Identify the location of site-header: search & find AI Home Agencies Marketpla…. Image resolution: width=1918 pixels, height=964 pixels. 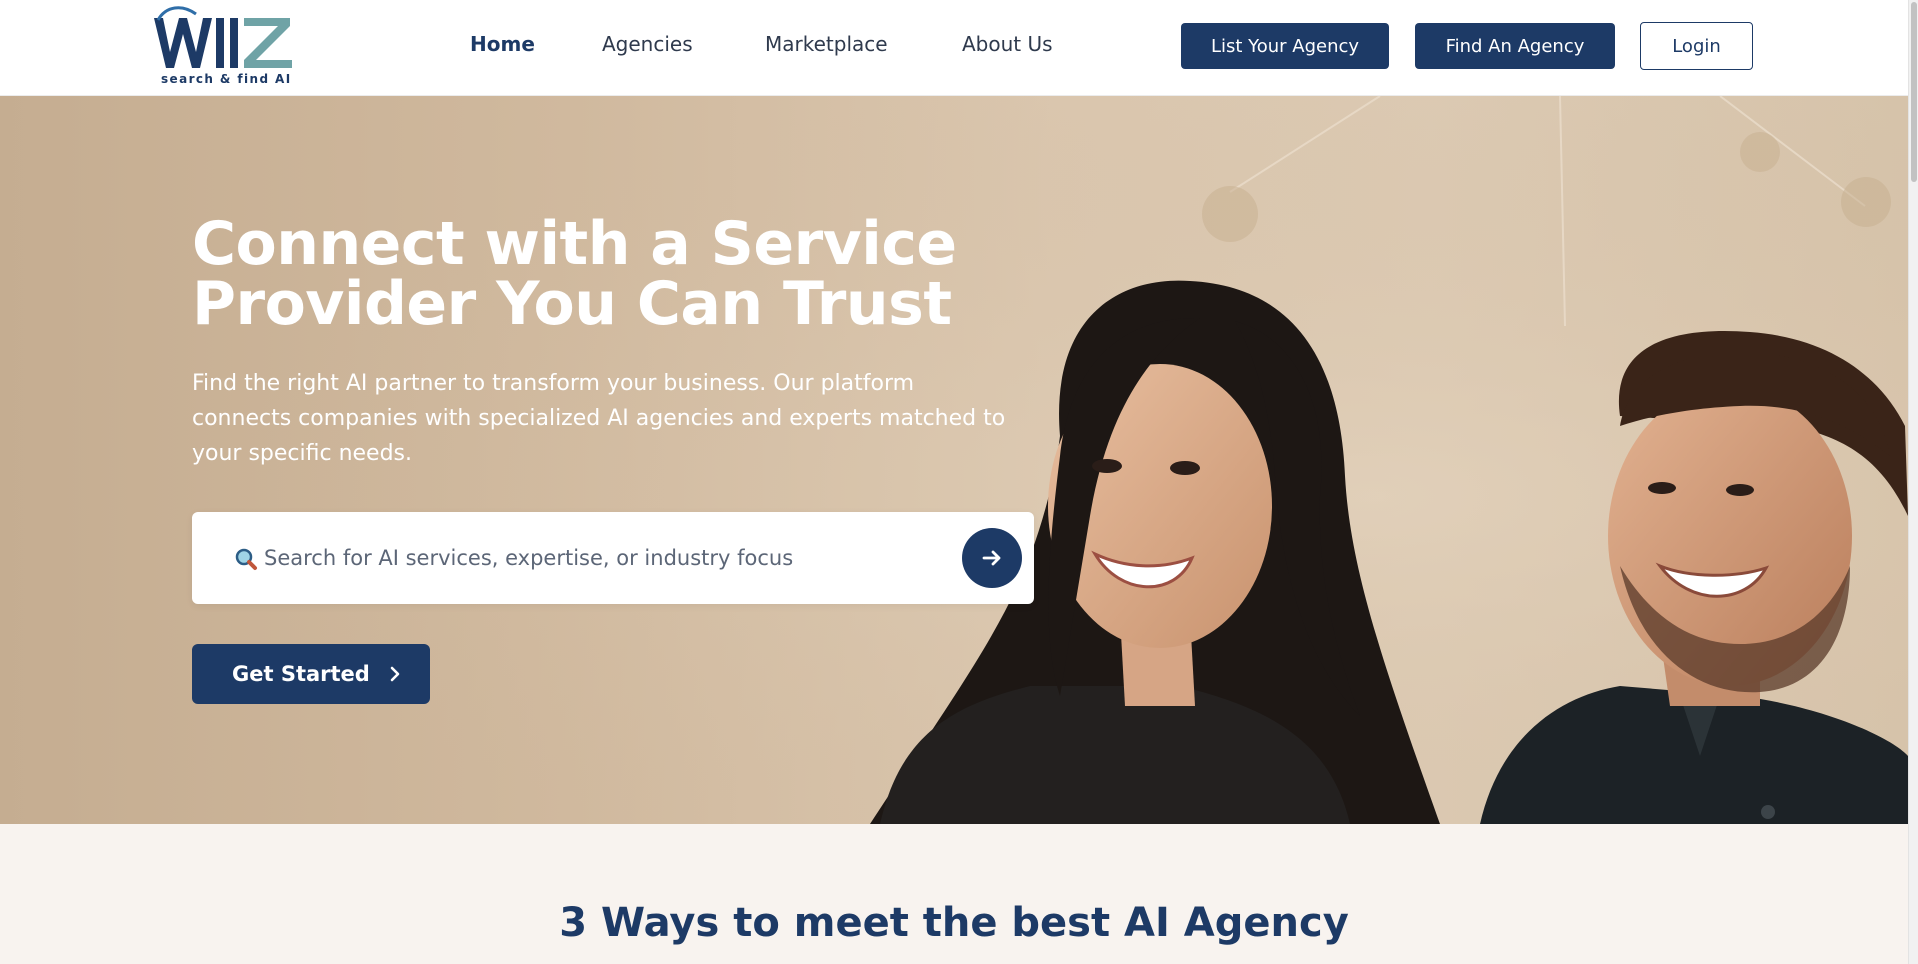
(959, 48).